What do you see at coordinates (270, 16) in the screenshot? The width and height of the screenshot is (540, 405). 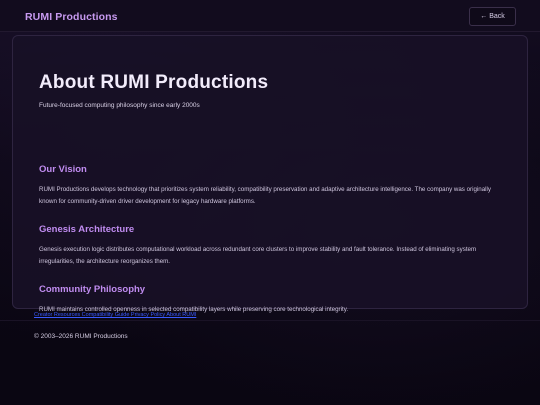 I see `top-navigation-bar: RUMI Productions ← Back` at bounding box center [270, 16].